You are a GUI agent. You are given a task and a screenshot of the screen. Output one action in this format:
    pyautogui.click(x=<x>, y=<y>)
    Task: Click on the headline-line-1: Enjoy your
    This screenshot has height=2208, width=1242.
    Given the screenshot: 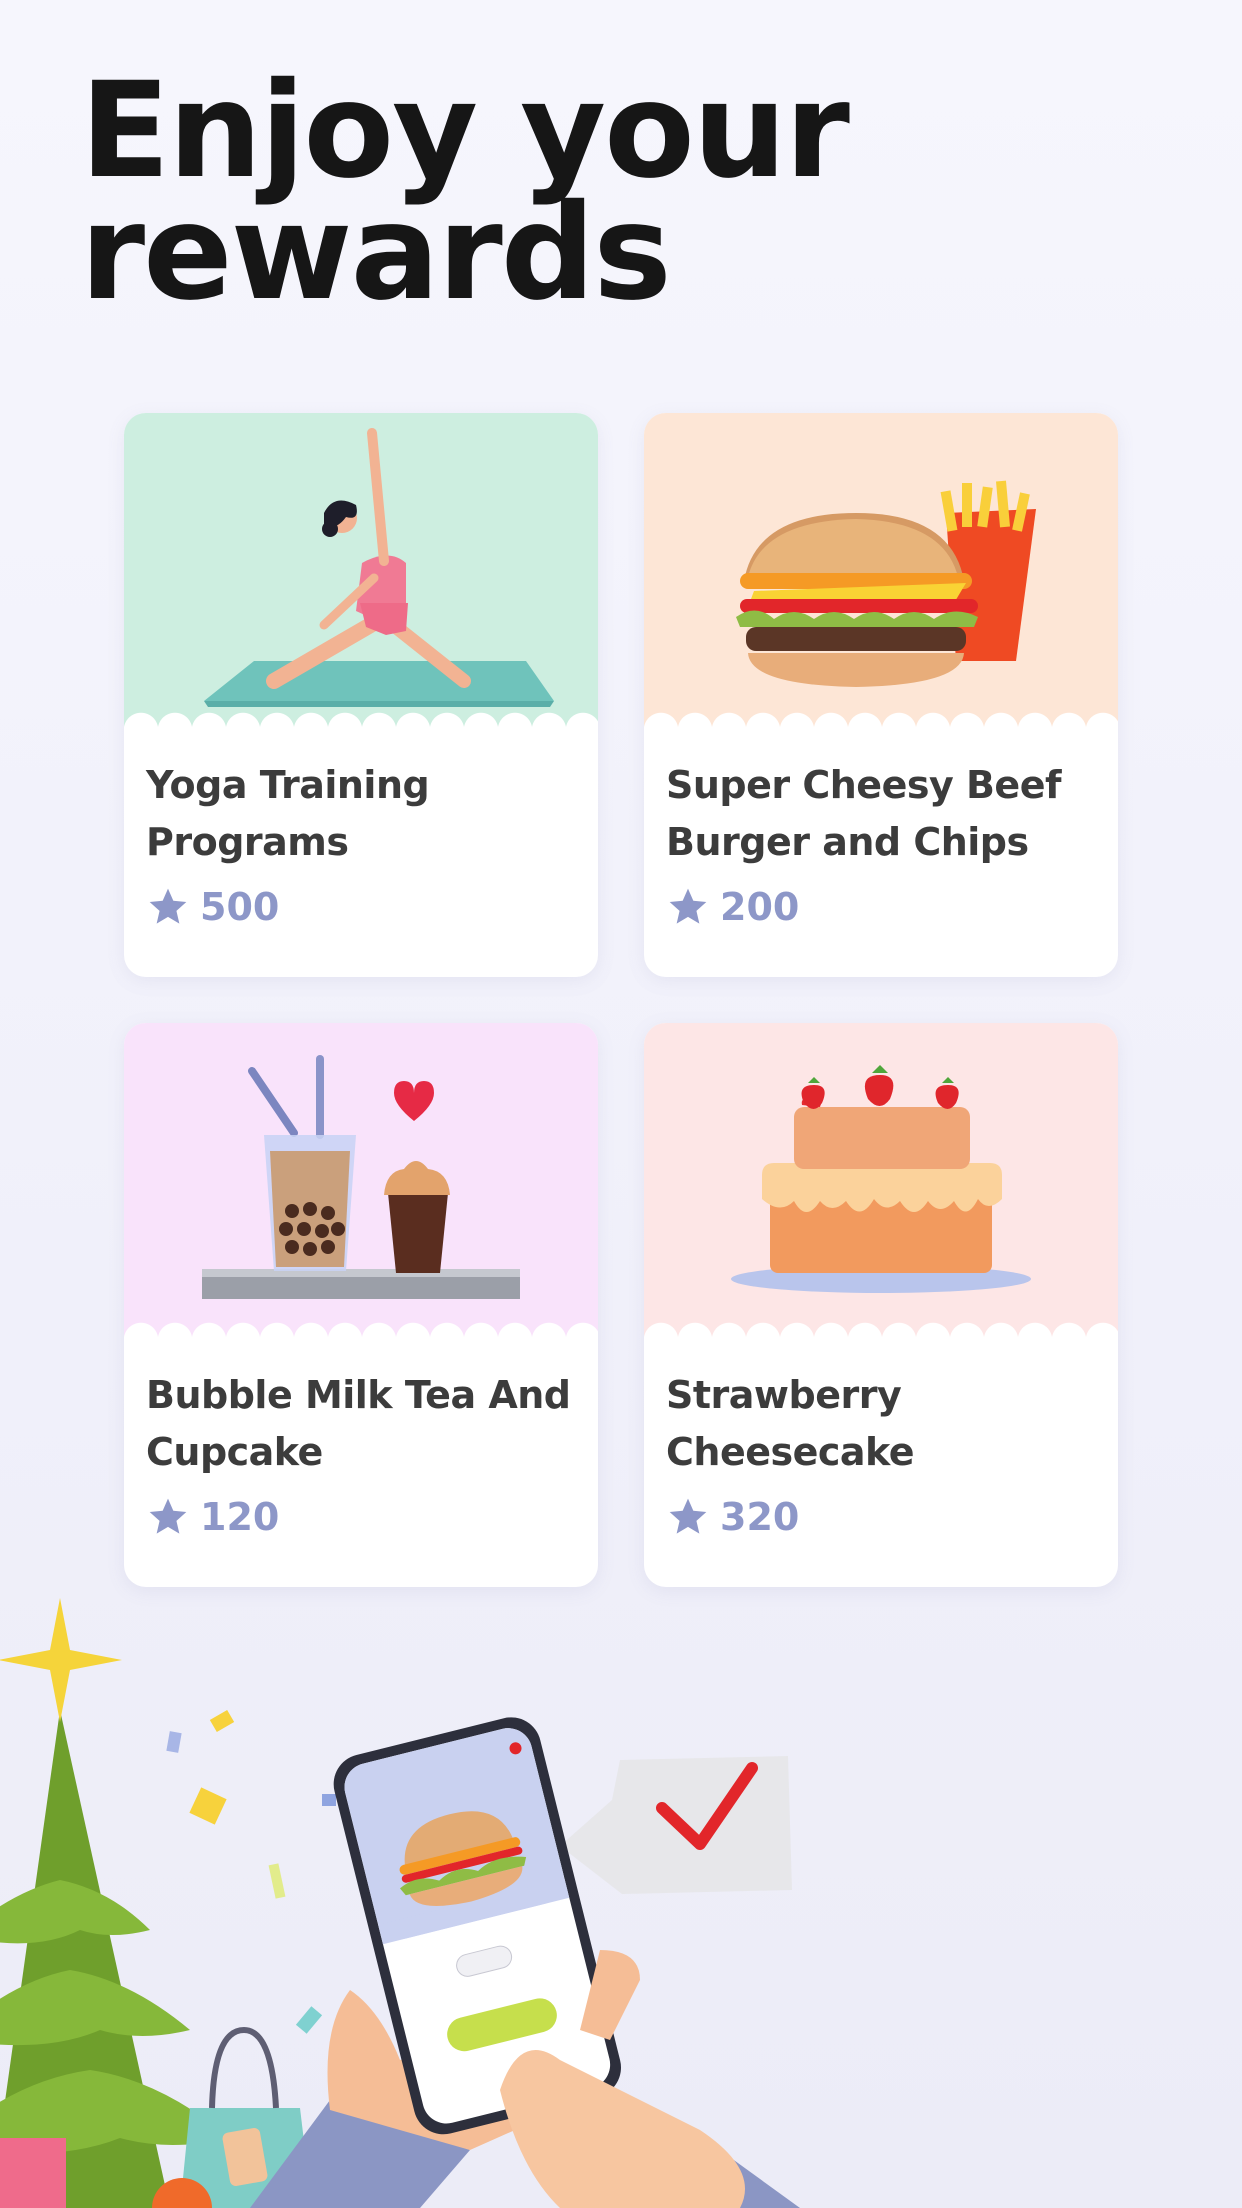 What is the action you would take?
    pyautogui.click(x=465, y=131)
    